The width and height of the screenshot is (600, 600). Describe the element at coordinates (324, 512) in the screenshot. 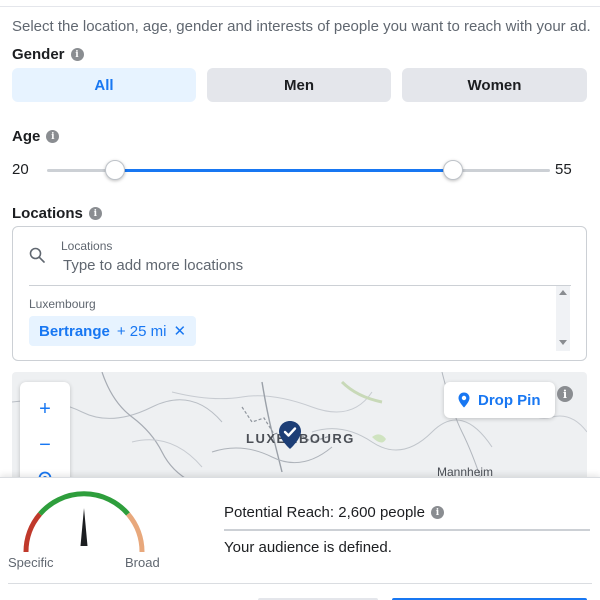

I see `potential-reach-text: Potential Reach: 2,600 people` at that location.